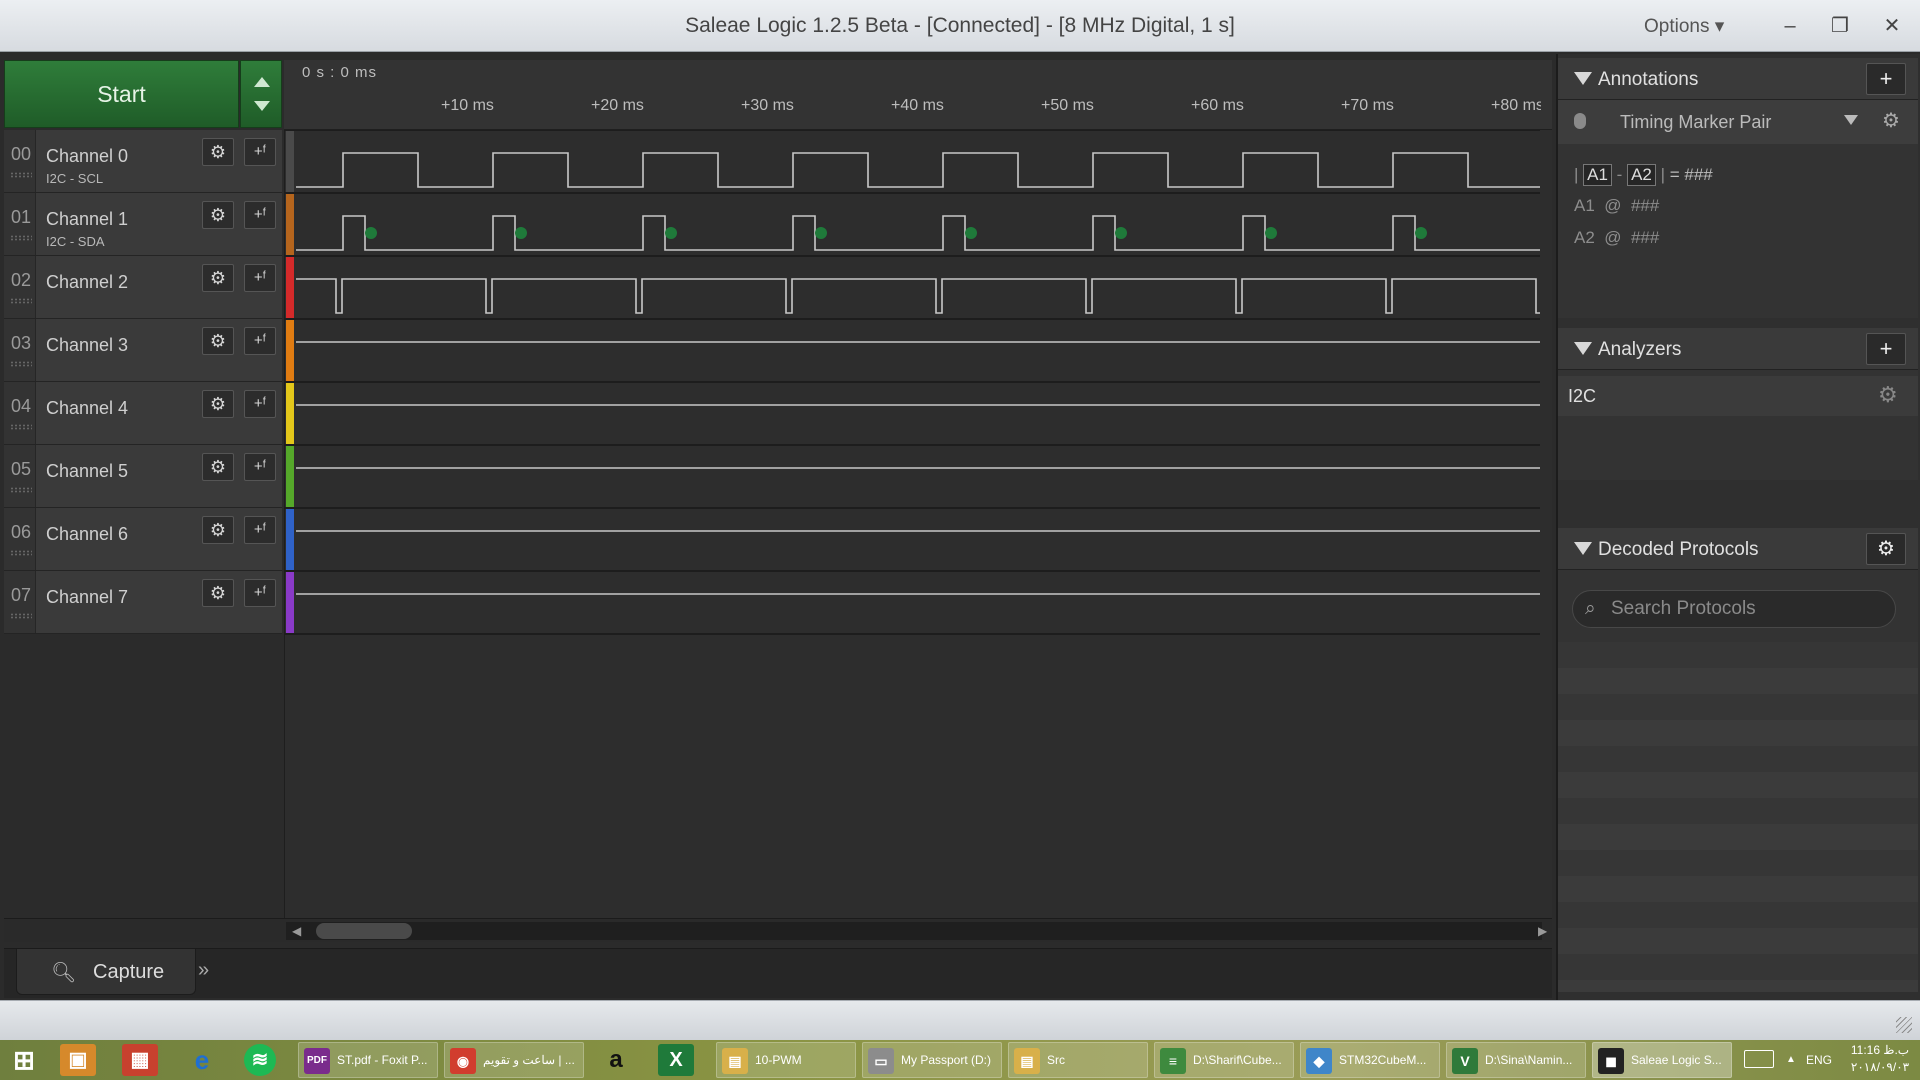 Image resolution: width=1920 pixels, height=1080 pixels. Describe the element at coordinates (1904, 1025) in the screenshot. I see `resize-grip-icon` at that location.